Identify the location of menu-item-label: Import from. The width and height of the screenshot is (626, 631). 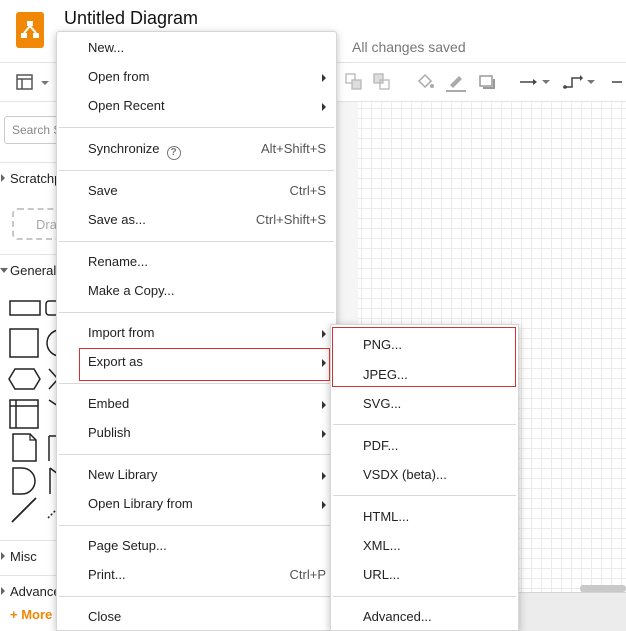
(121, 332).